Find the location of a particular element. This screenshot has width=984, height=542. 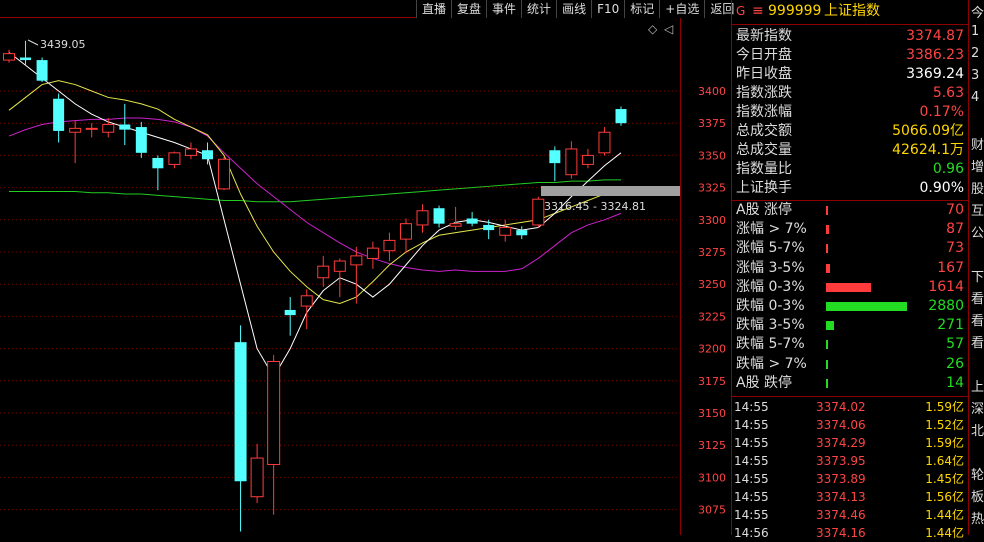

breadth-label: 跌幅 3-5% is located at coordinates (770, 325).